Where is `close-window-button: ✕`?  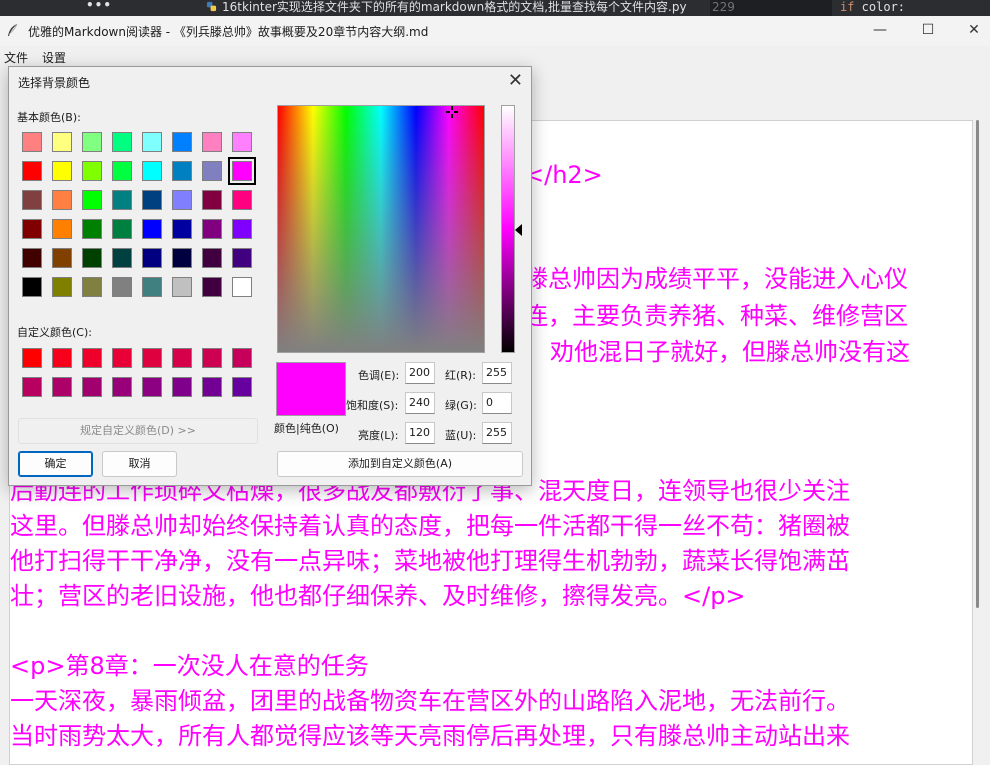
close-window-button: ✕ is located at coordinates (972, 31).